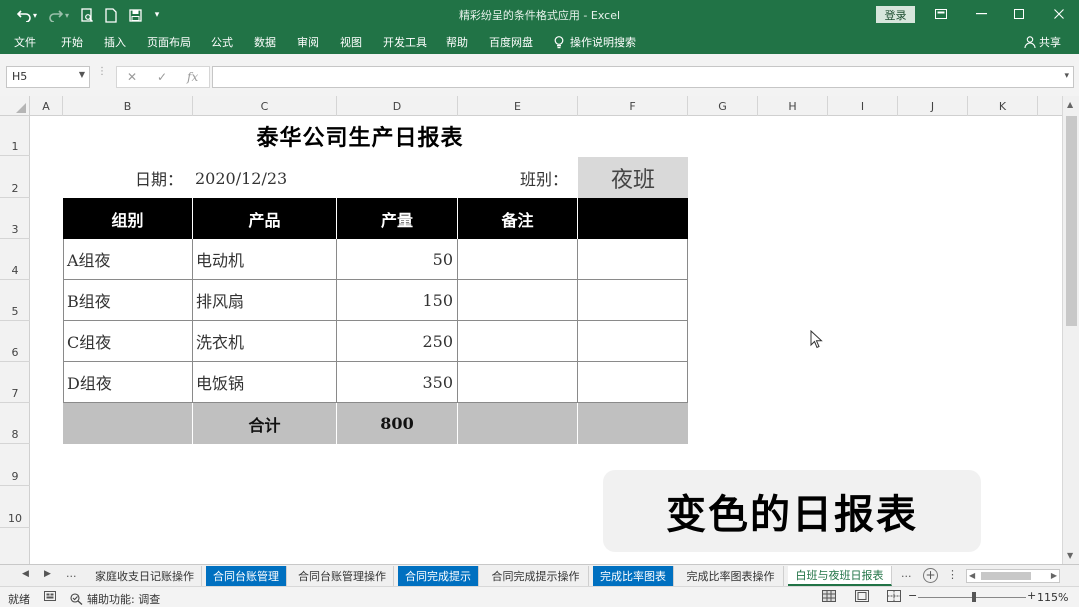 The height and width of the screenshot is (607, 1079). I want to click on sheet-tab-completion-chart: 完成比率图表, so click(633, 576).